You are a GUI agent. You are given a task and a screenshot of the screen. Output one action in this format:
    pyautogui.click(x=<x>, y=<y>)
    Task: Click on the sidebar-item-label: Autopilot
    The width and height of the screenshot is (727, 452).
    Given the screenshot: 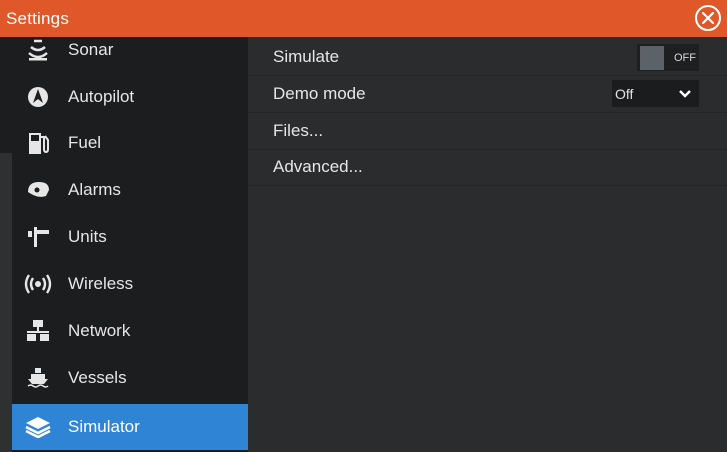 What is the action you would take?
    pyautogui.click(x=101, y=96)
    